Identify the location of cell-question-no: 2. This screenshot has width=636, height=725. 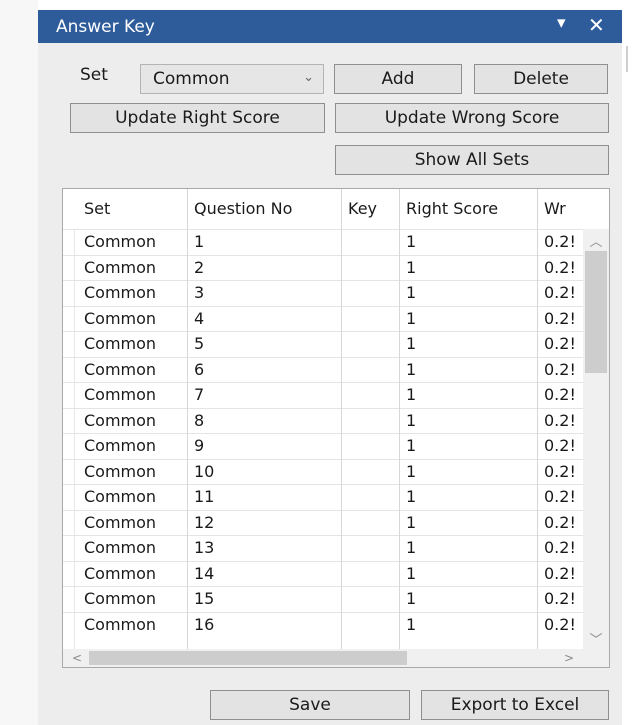
(264, 267).